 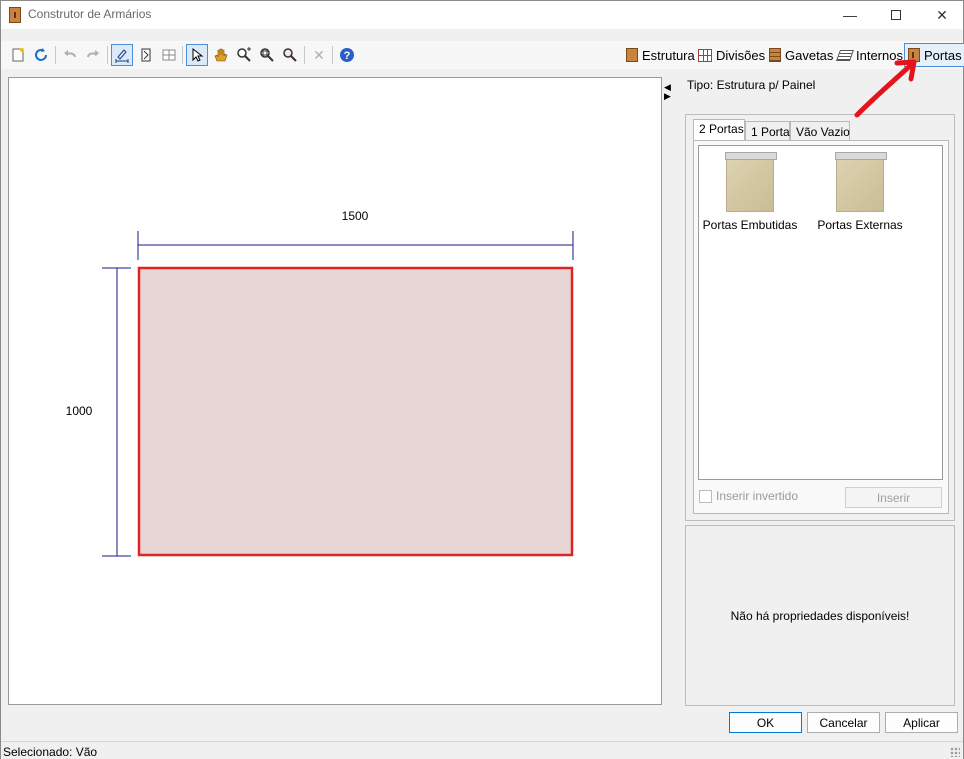 What do you see at coordinates (879, 55) in the screenshot?
I see `module-label: Internos` at bounding box center [879, 55].